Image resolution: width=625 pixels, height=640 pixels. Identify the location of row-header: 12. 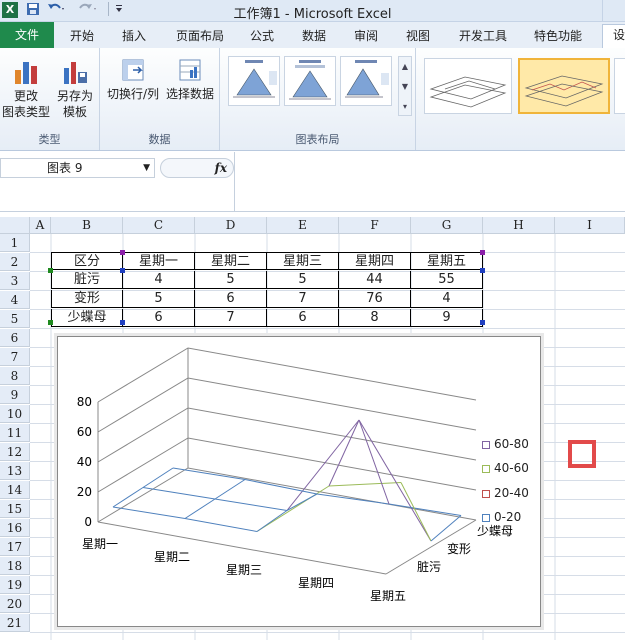
(15, 452).